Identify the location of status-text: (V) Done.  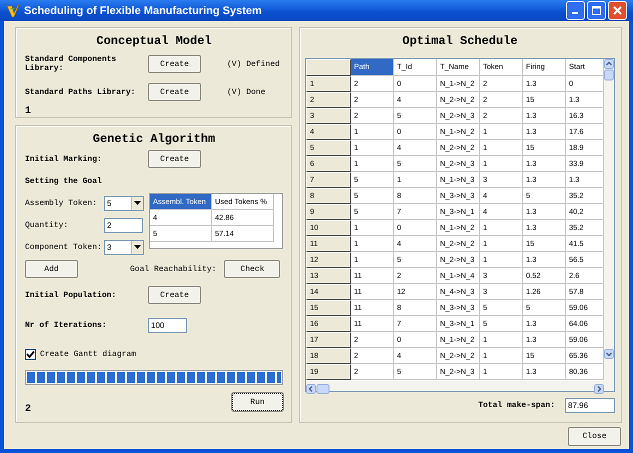
(246, 92).